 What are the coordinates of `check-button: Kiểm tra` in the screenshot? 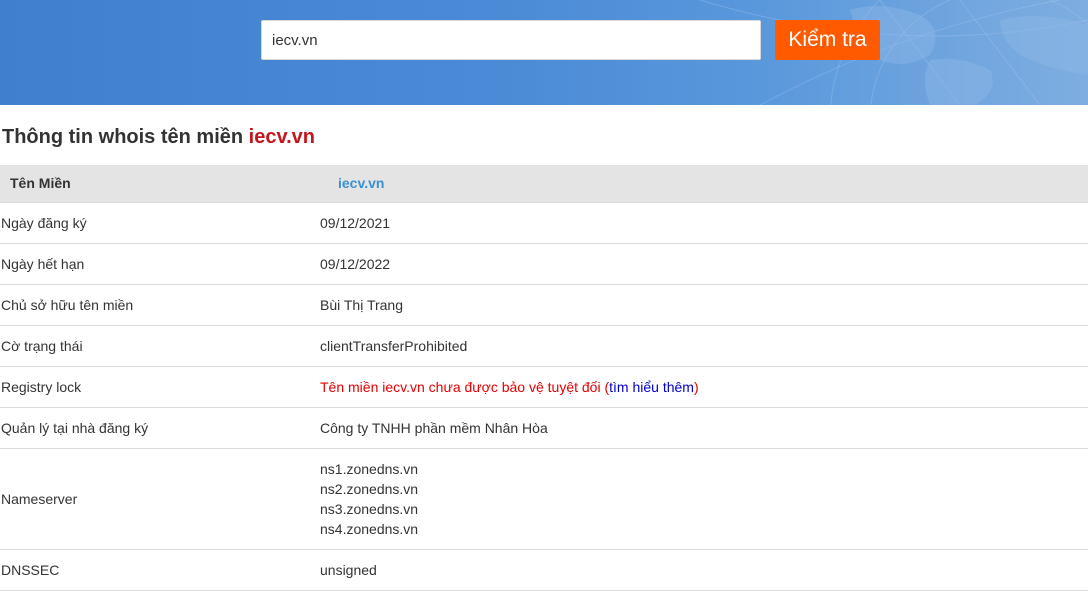 It's located at (827, 40).